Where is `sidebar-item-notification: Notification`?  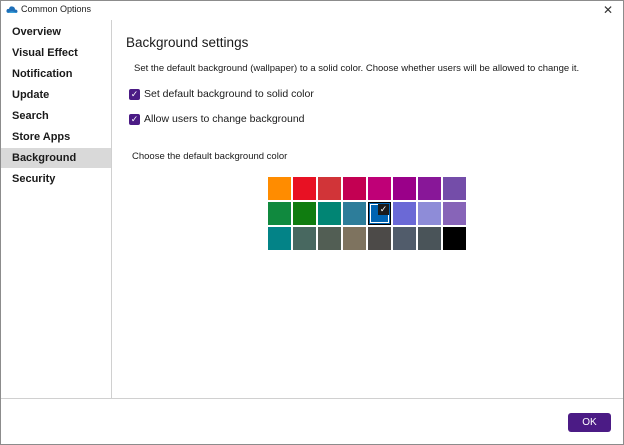
sidebar-item-notification: Notification is located at coordinates (56, 74).